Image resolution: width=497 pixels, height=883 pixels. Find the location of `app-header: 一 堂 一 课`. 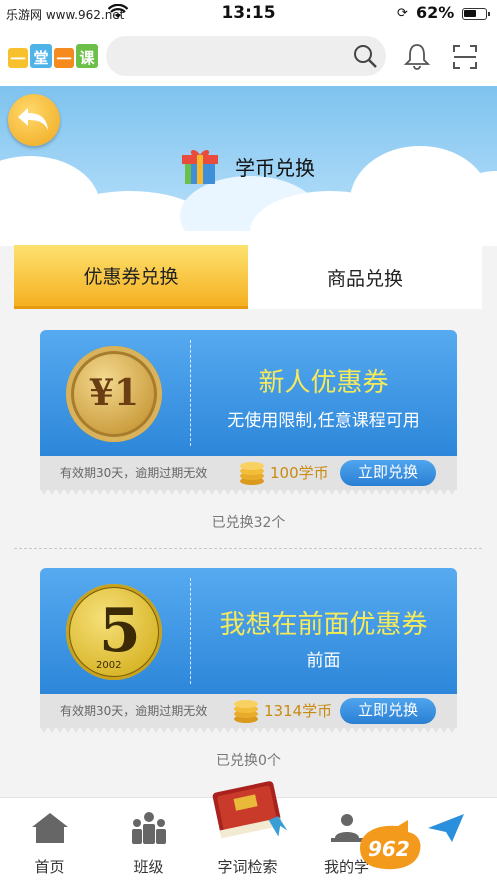

app-header: 一 堂 一 课 is located at coordinates (248, 57).